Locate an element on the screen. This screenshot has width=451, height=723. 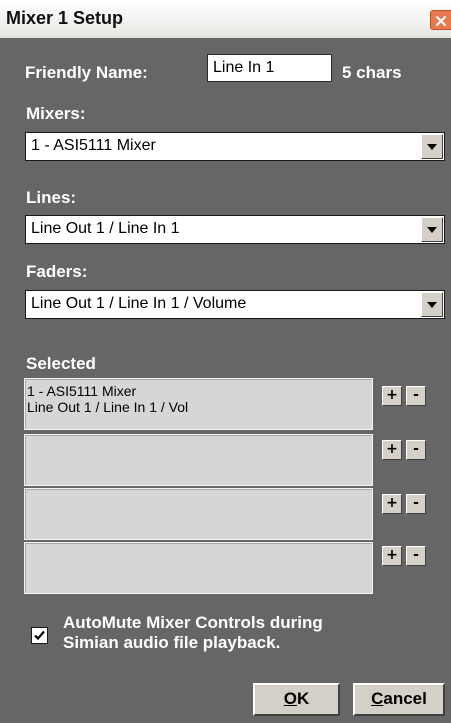
lines-label: Lines: is located at coordinates (51, 197).